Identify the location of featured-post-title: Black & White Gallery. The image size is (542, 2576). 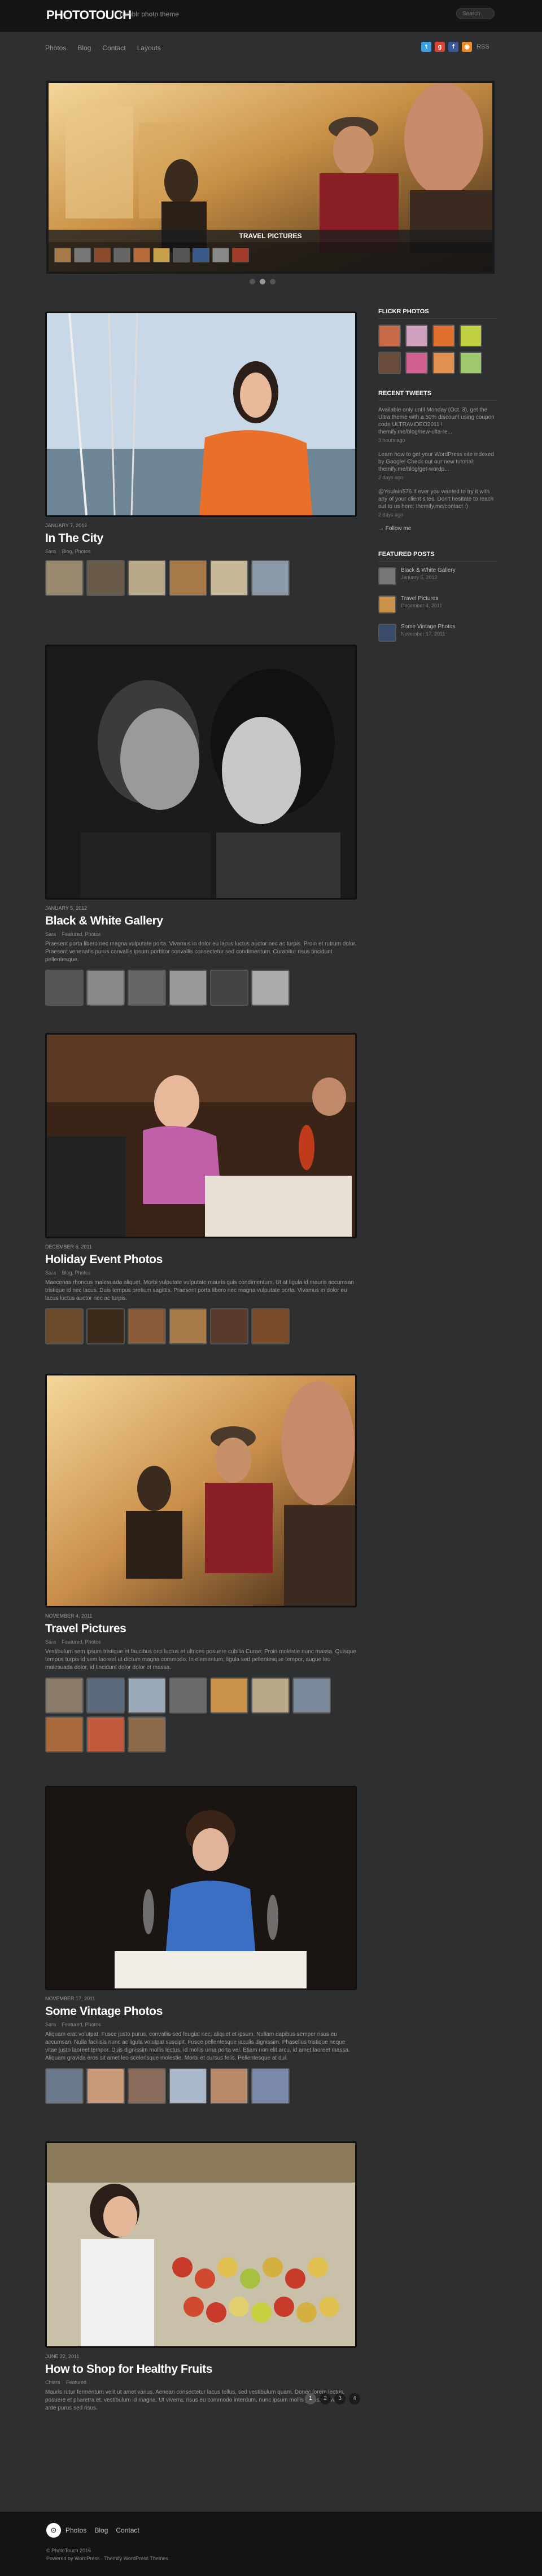
(428, 570).